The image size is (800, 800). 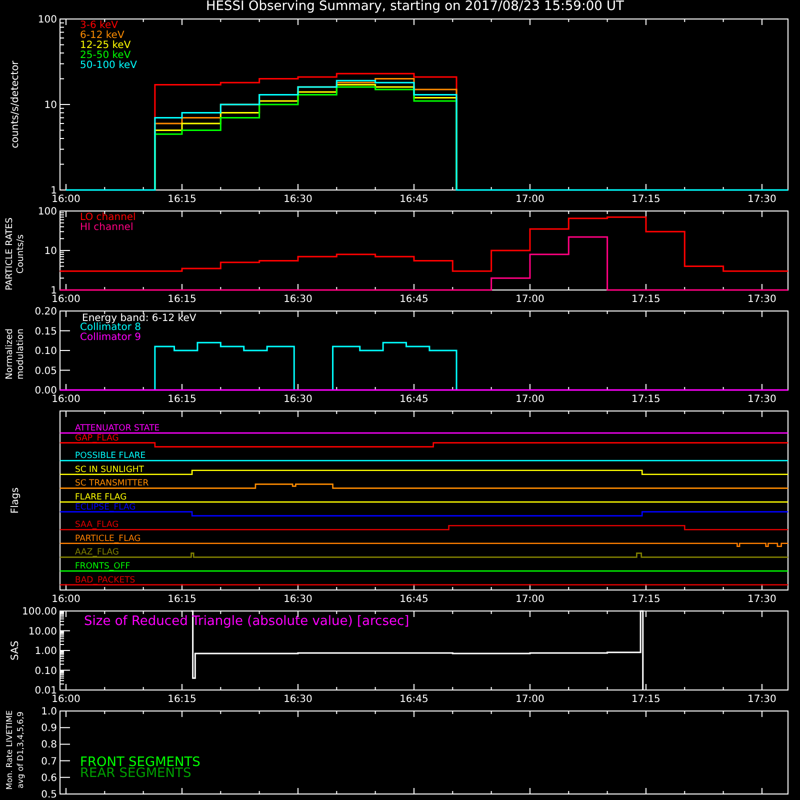 What do you see at coordinates (99, 25) in the screenshot?
I see `legend-label: 3-6 keV` at bounding box center [99, 25].